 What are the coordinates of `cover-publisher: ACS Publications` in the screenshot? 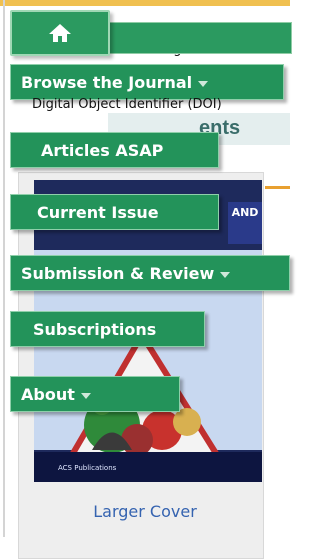 It's located at (87, 468).